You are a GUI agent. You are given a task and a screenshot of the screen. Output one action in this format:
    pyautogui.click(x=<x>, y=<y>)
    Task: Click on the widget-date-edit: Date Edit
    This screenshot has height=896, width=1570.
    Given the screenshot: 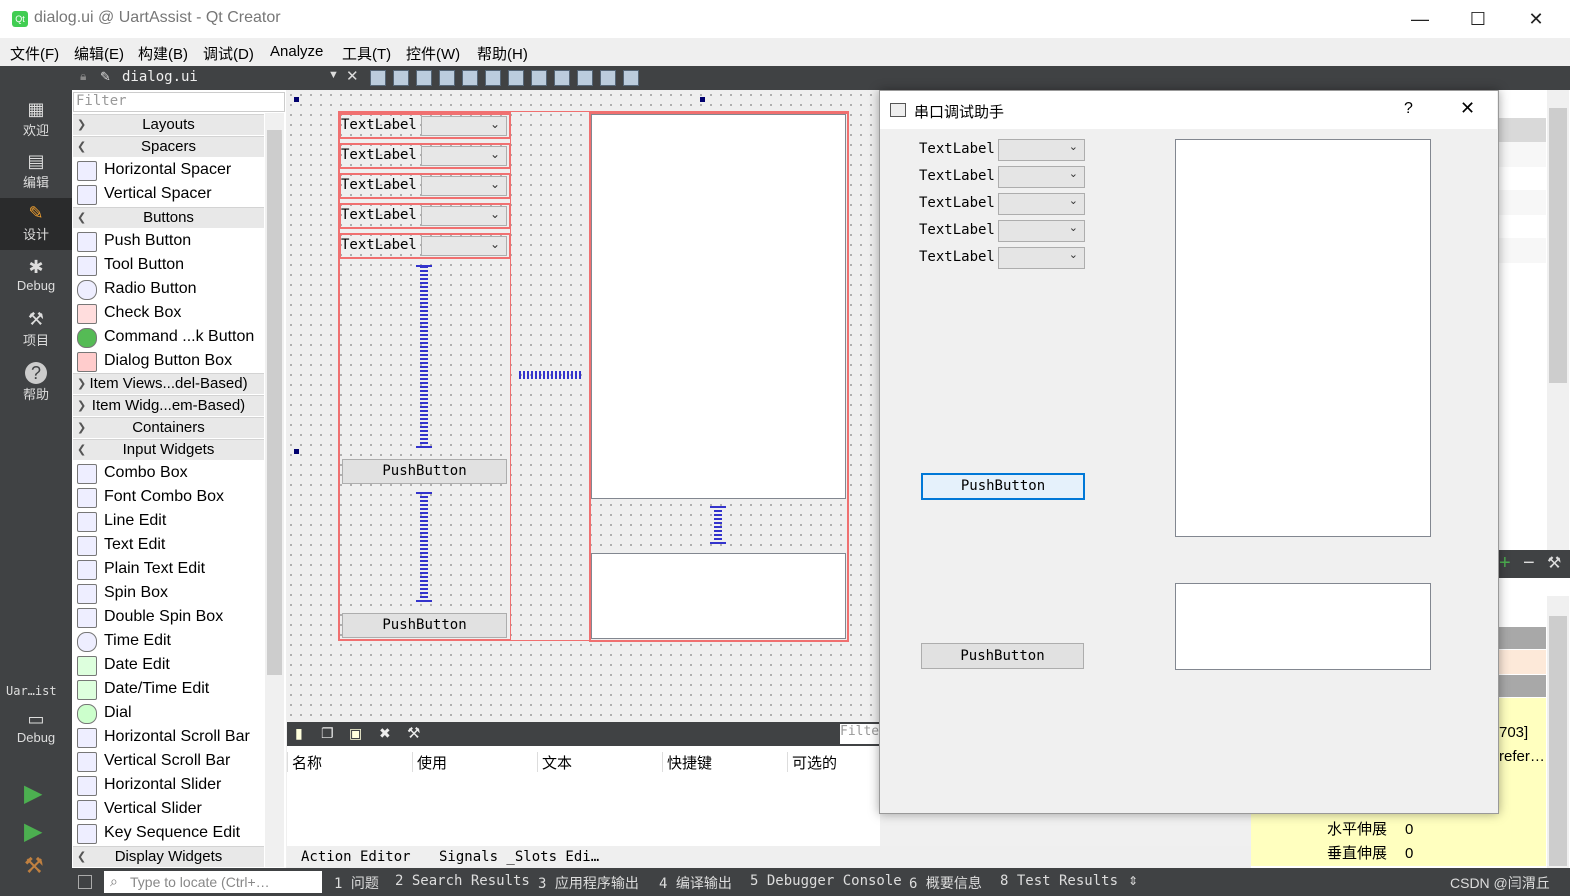 What is the action you would take?
    pyautogui.click(x=170, y=665)
    